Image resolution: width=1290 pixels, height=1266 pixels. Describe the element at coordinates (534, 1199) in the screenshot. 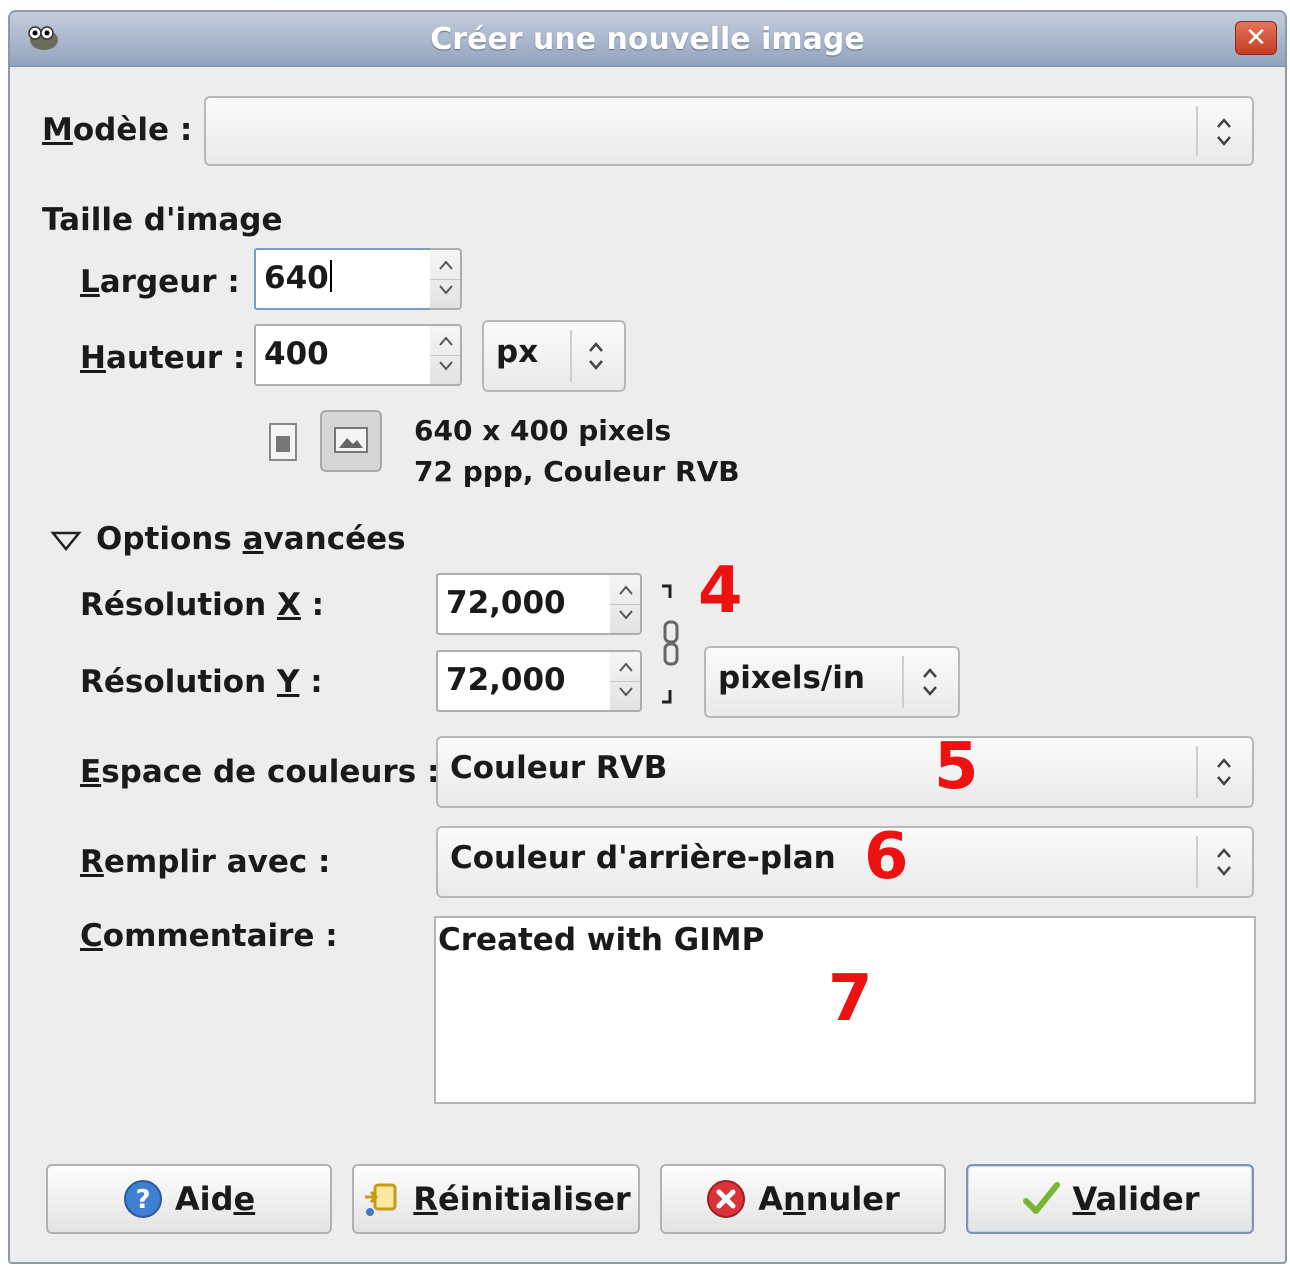

I see `reset-label-post: éinitialiser` at that location.